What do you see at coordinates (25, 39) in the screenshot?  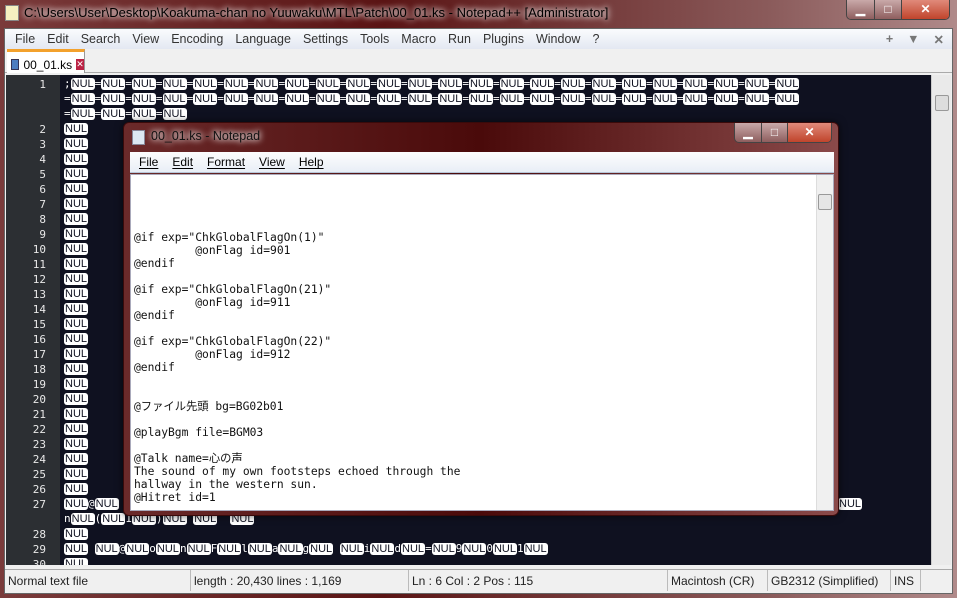 I see `menu-file: File` at bounding box center [25, 39].